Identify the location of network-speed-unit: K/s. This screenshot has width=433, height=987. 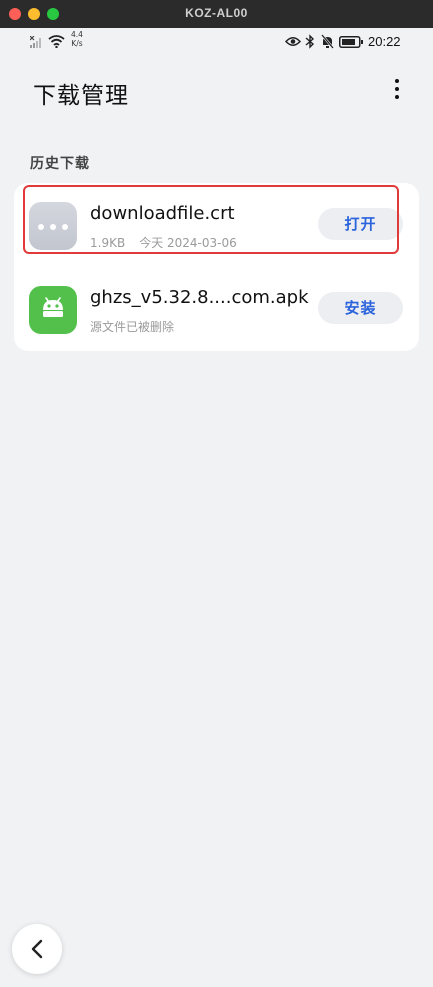
(77, 43).